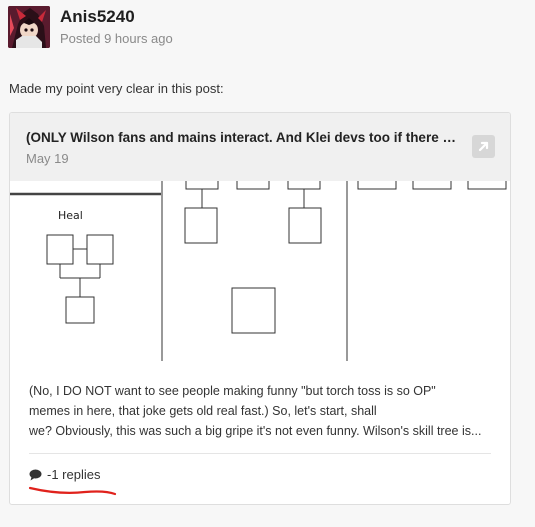  I want to click on open-external-button, so click(483, 146).